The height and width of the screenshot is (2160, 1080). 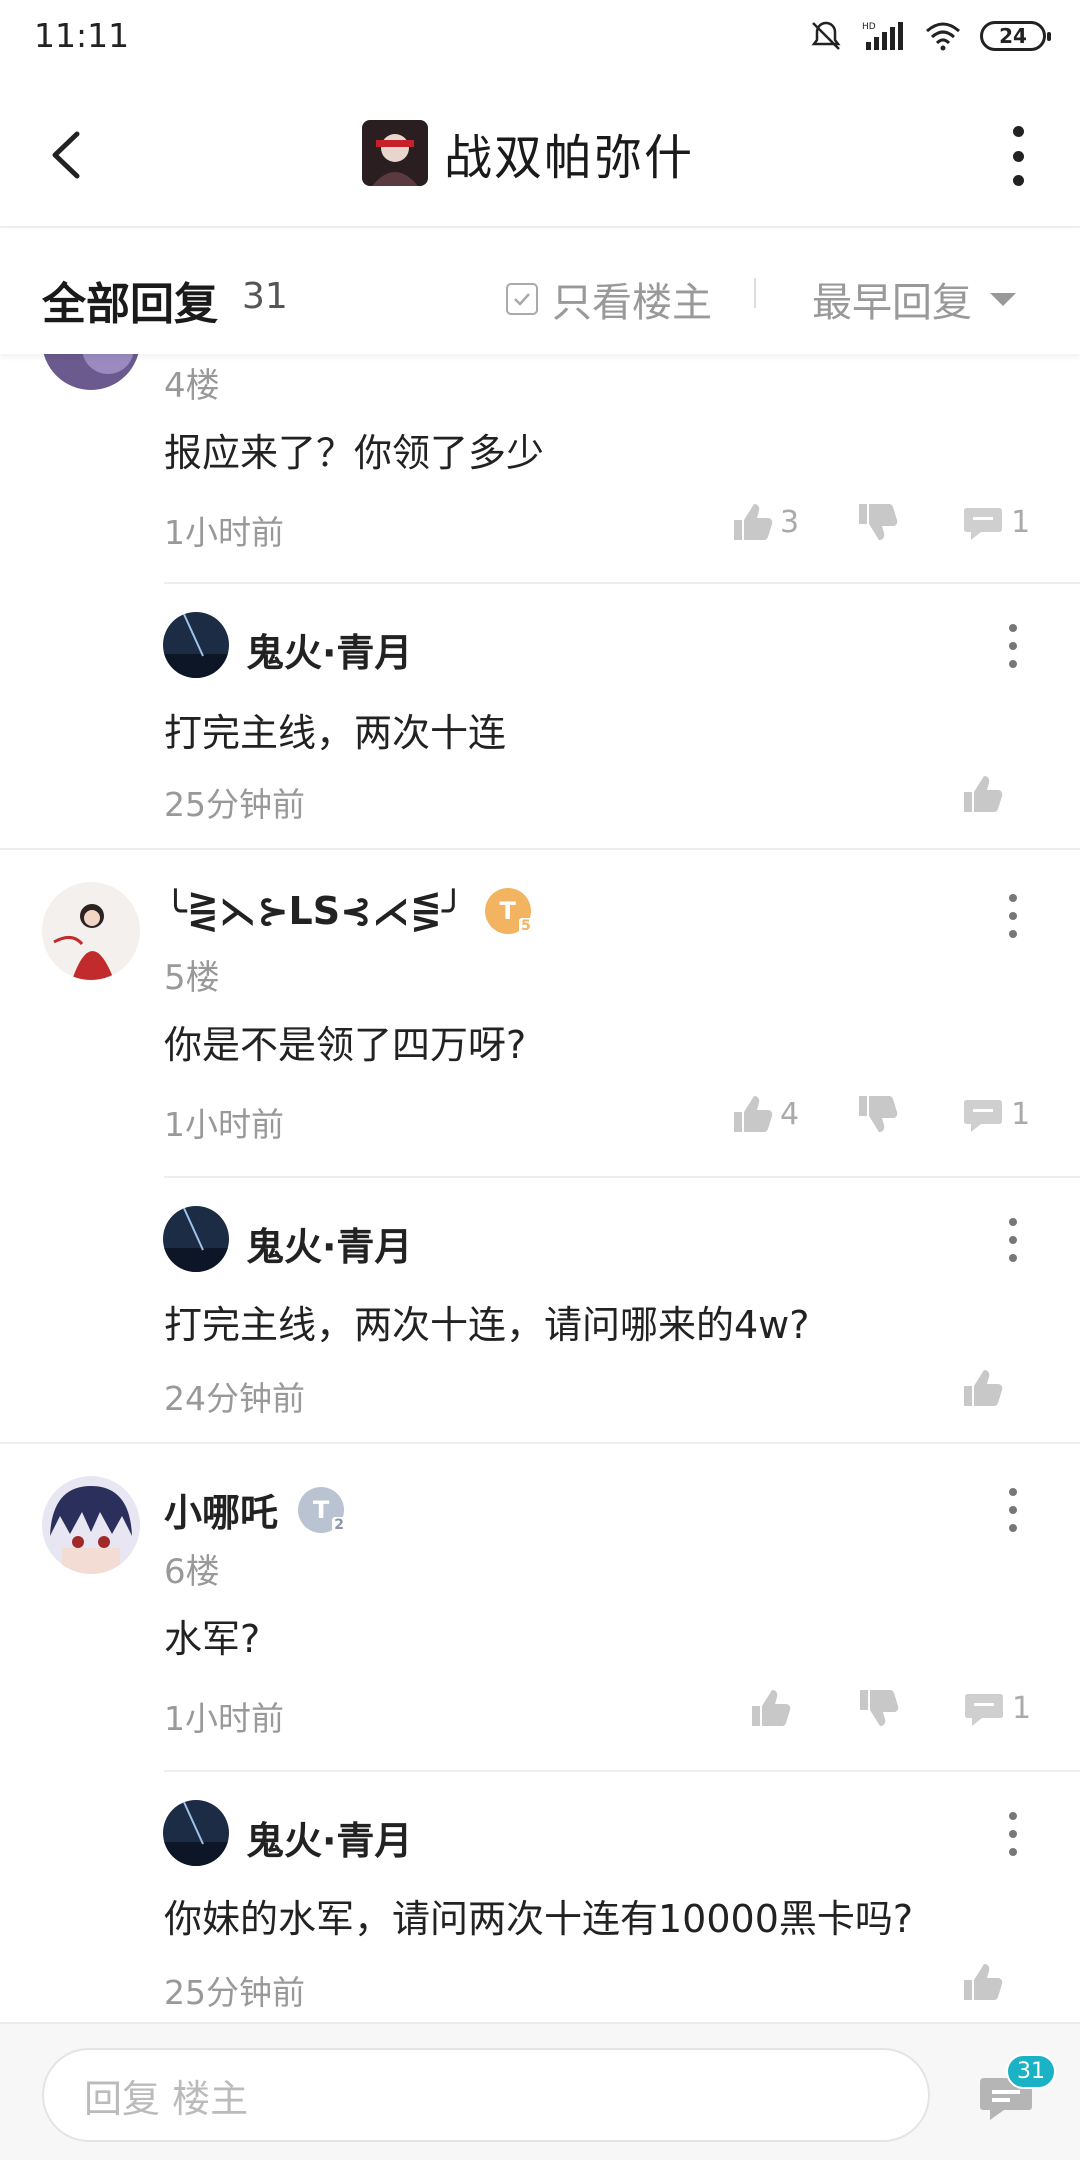 What do you see at coordinates (826, 35) in the screenshot?
I see `mute-icon` at bounding box center [826, 35].